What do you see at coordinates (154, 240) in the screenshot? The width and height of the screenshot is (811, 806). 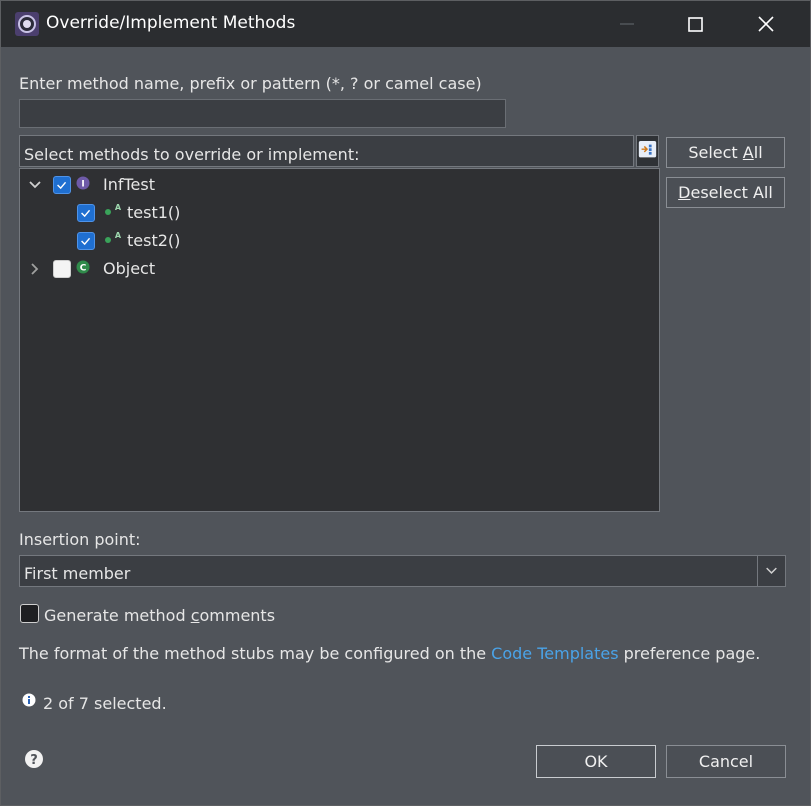 I see `tree-label-test2: test2()` at bounding box center [154, 240].